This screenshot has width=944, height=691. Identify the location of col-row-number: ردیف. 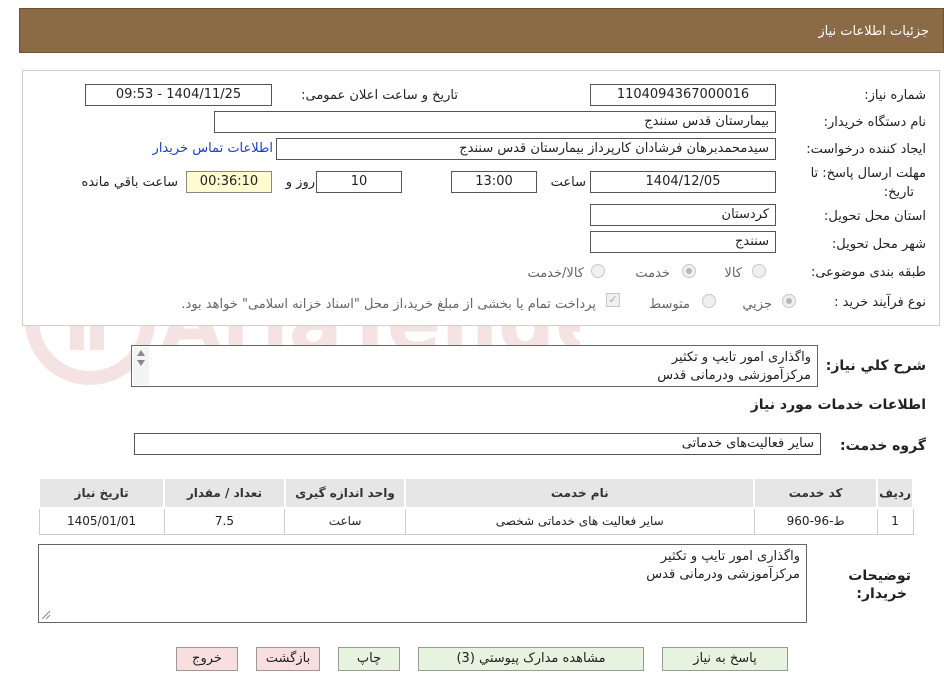
(895, 493).